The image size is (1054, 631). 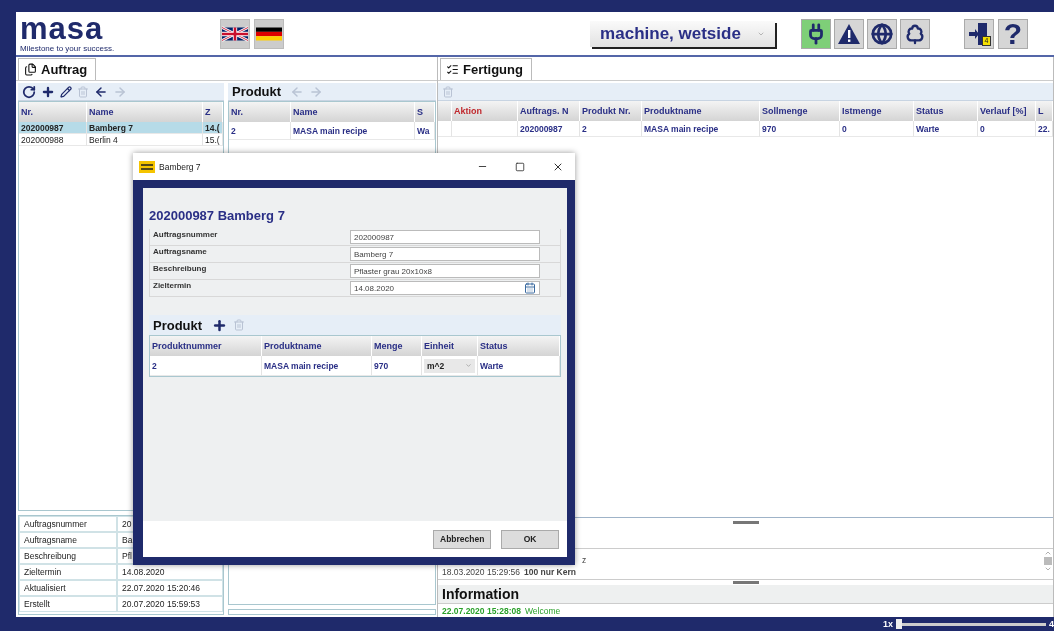 What do you see at coordinates (481, 573) in the screenshot?
I see `log-time: 18.03.2020 15:29:56` at bounding box center [481, 573].